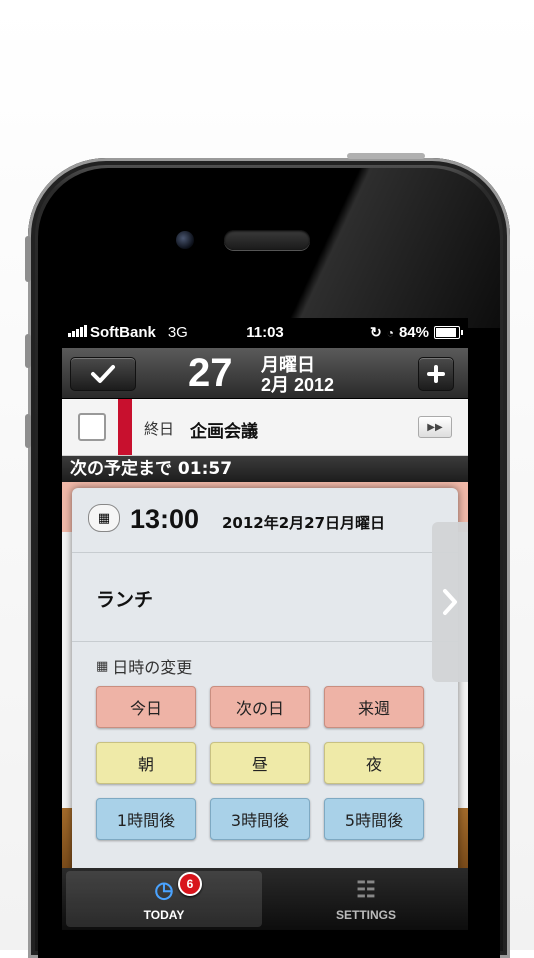 This screenshot has height=958, width=534. I want to click on next-event-countdown: 次の予定まで 01:57, so click(265, 469).